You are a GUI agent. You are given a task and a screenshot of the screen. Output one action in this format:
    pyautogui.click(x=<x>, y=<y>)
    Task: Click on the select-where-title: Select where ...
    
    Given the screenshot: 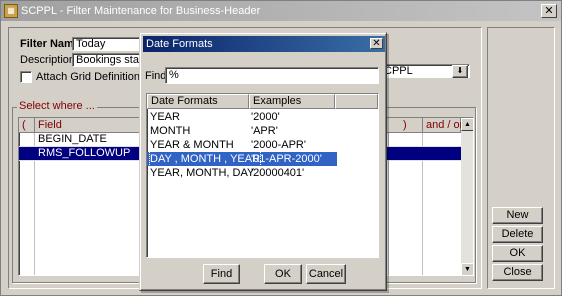 What is the action you would take?
    pyautogui.click(x=57, y=106)
    